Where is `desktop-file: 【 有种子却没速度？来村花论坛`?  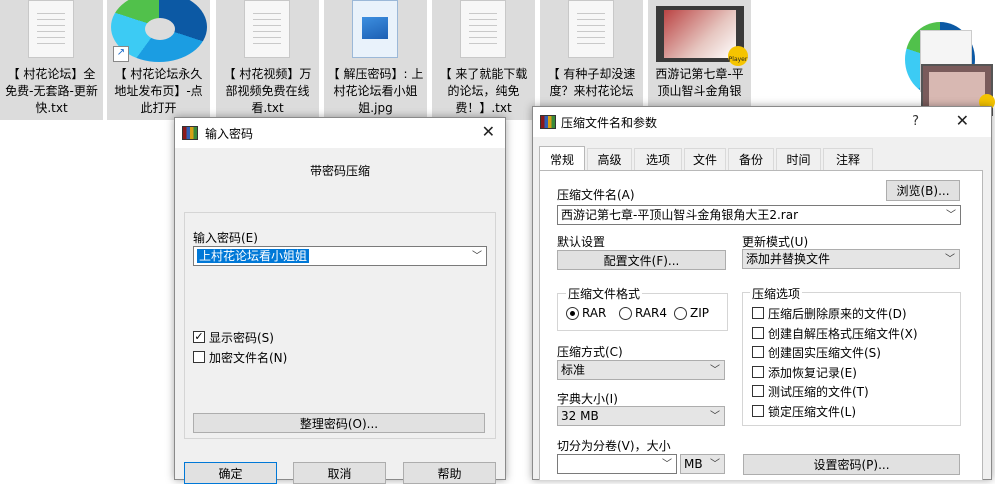 desktop-file: 【 有种子却没速度？来村花论坛 is located at coordinates (591, 60).